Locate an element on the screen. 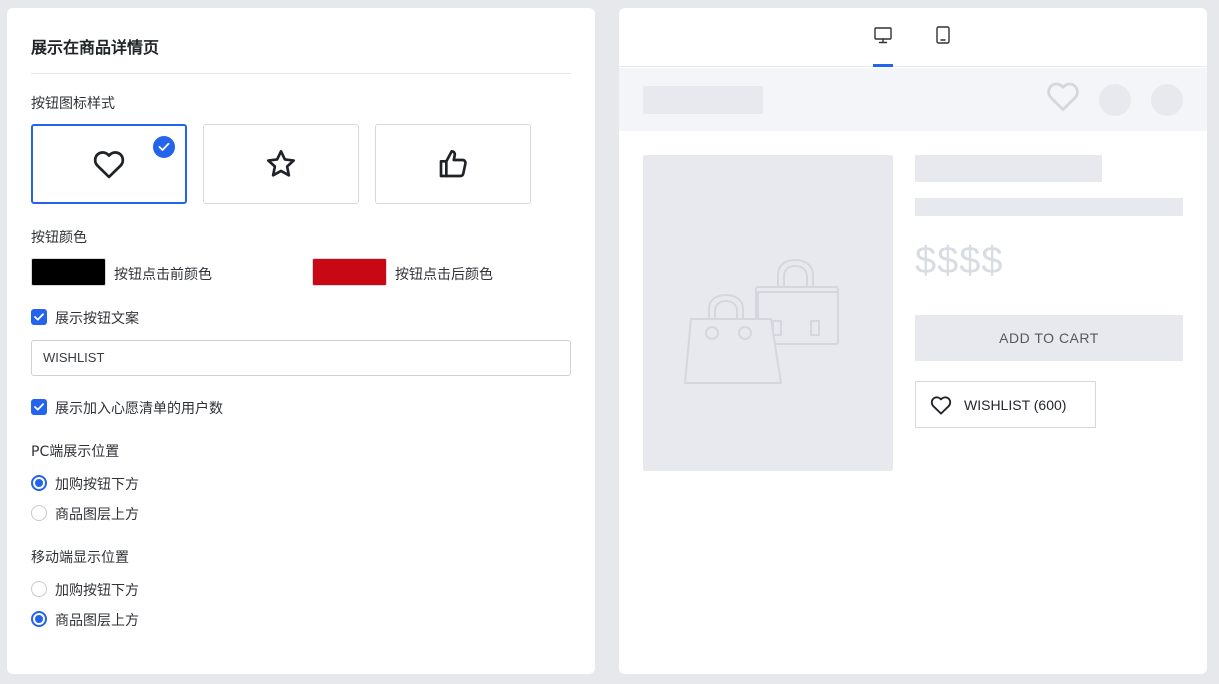 This screenshot has width=1219, height=684. selected-check-icon is located at coordinates (164, 147).